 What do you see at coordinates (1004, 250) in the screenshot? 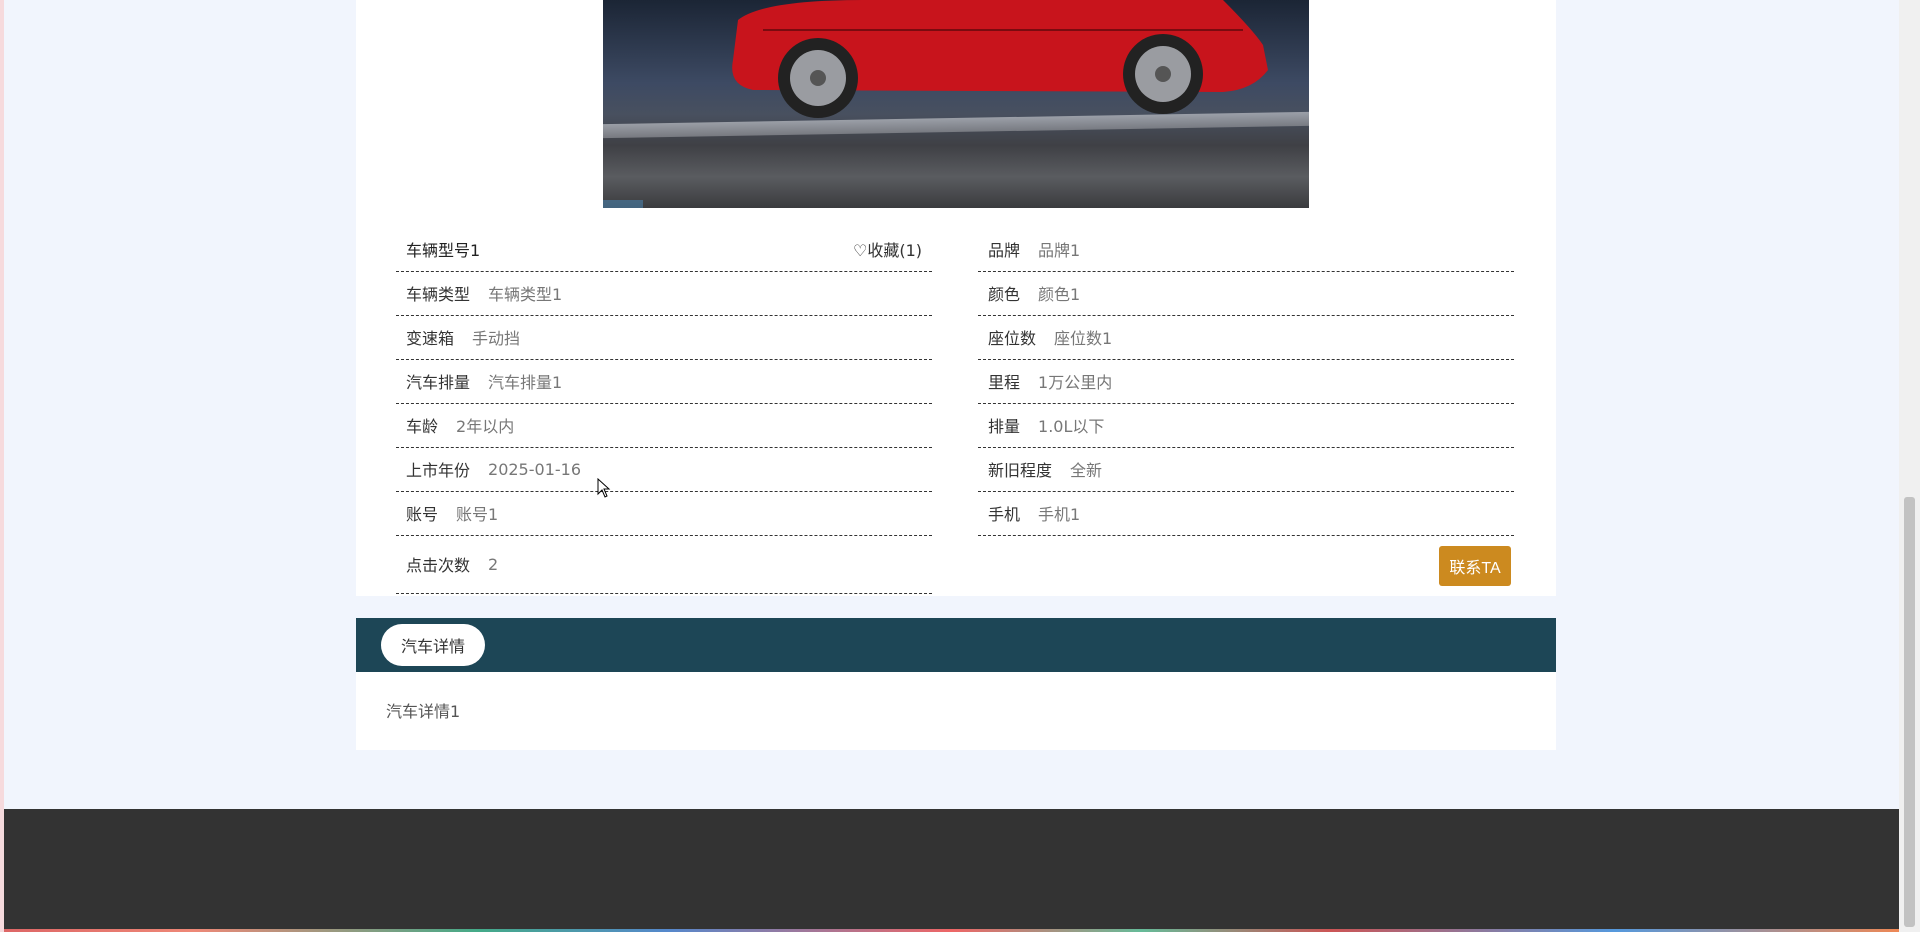
I see `field-label: 品牌` at bounding box center [1004, 250].